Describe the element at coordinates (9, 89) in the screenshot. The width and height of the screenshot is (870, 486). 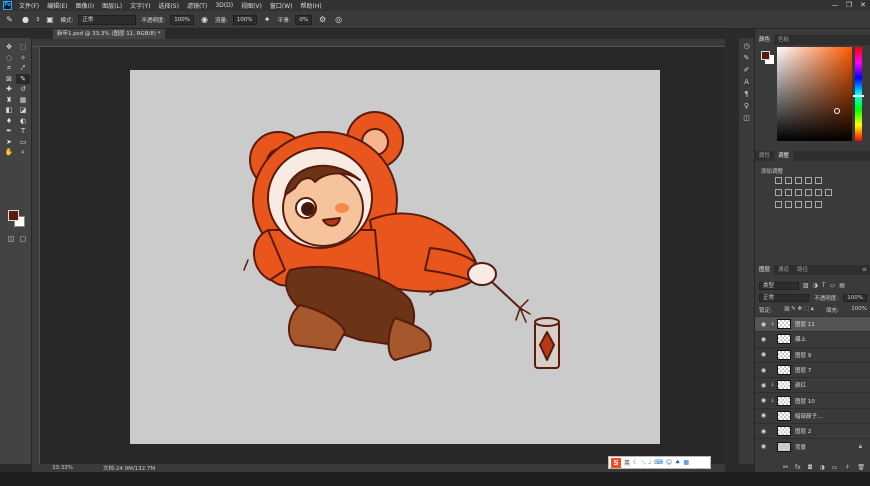
I see `healing-tool-icon: ✚` at that location.